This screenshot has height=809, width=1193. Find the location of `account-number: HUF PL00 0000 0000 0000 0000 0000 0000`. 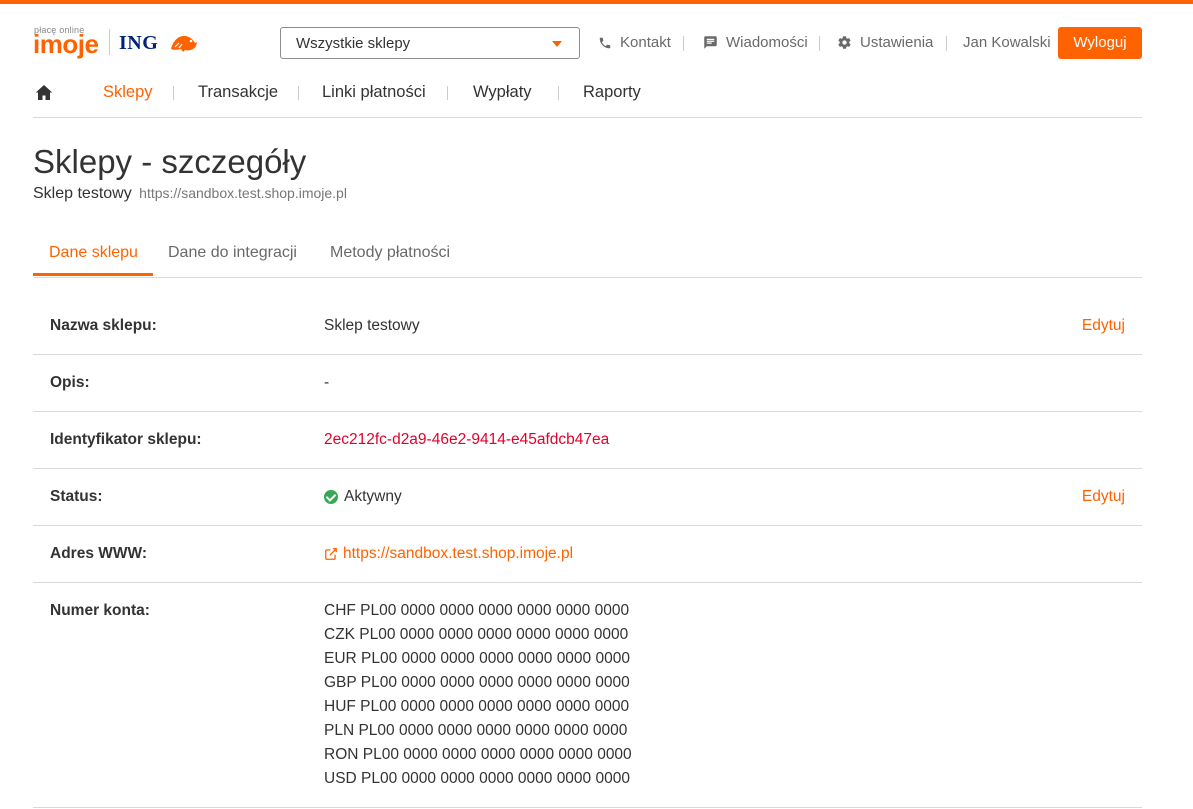

account-number: HUF PL00 0000 0000 0000 0000 0000 0000 is located at coordinates (477, 706).